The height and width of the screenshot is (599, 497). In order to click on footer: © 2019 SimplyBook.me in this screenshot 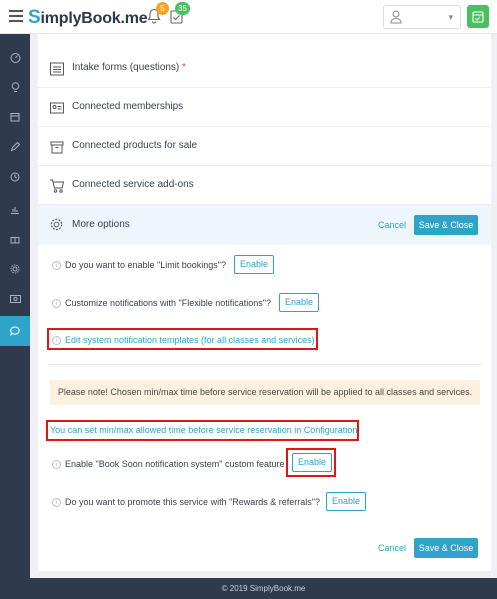, I will do `click(263, 588)`.